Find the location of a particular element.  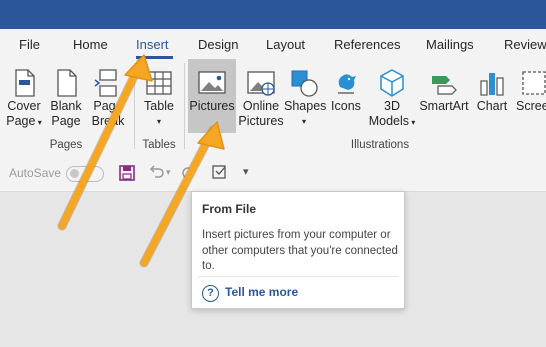

blank-page-icon is located at coordinates (67, 83).